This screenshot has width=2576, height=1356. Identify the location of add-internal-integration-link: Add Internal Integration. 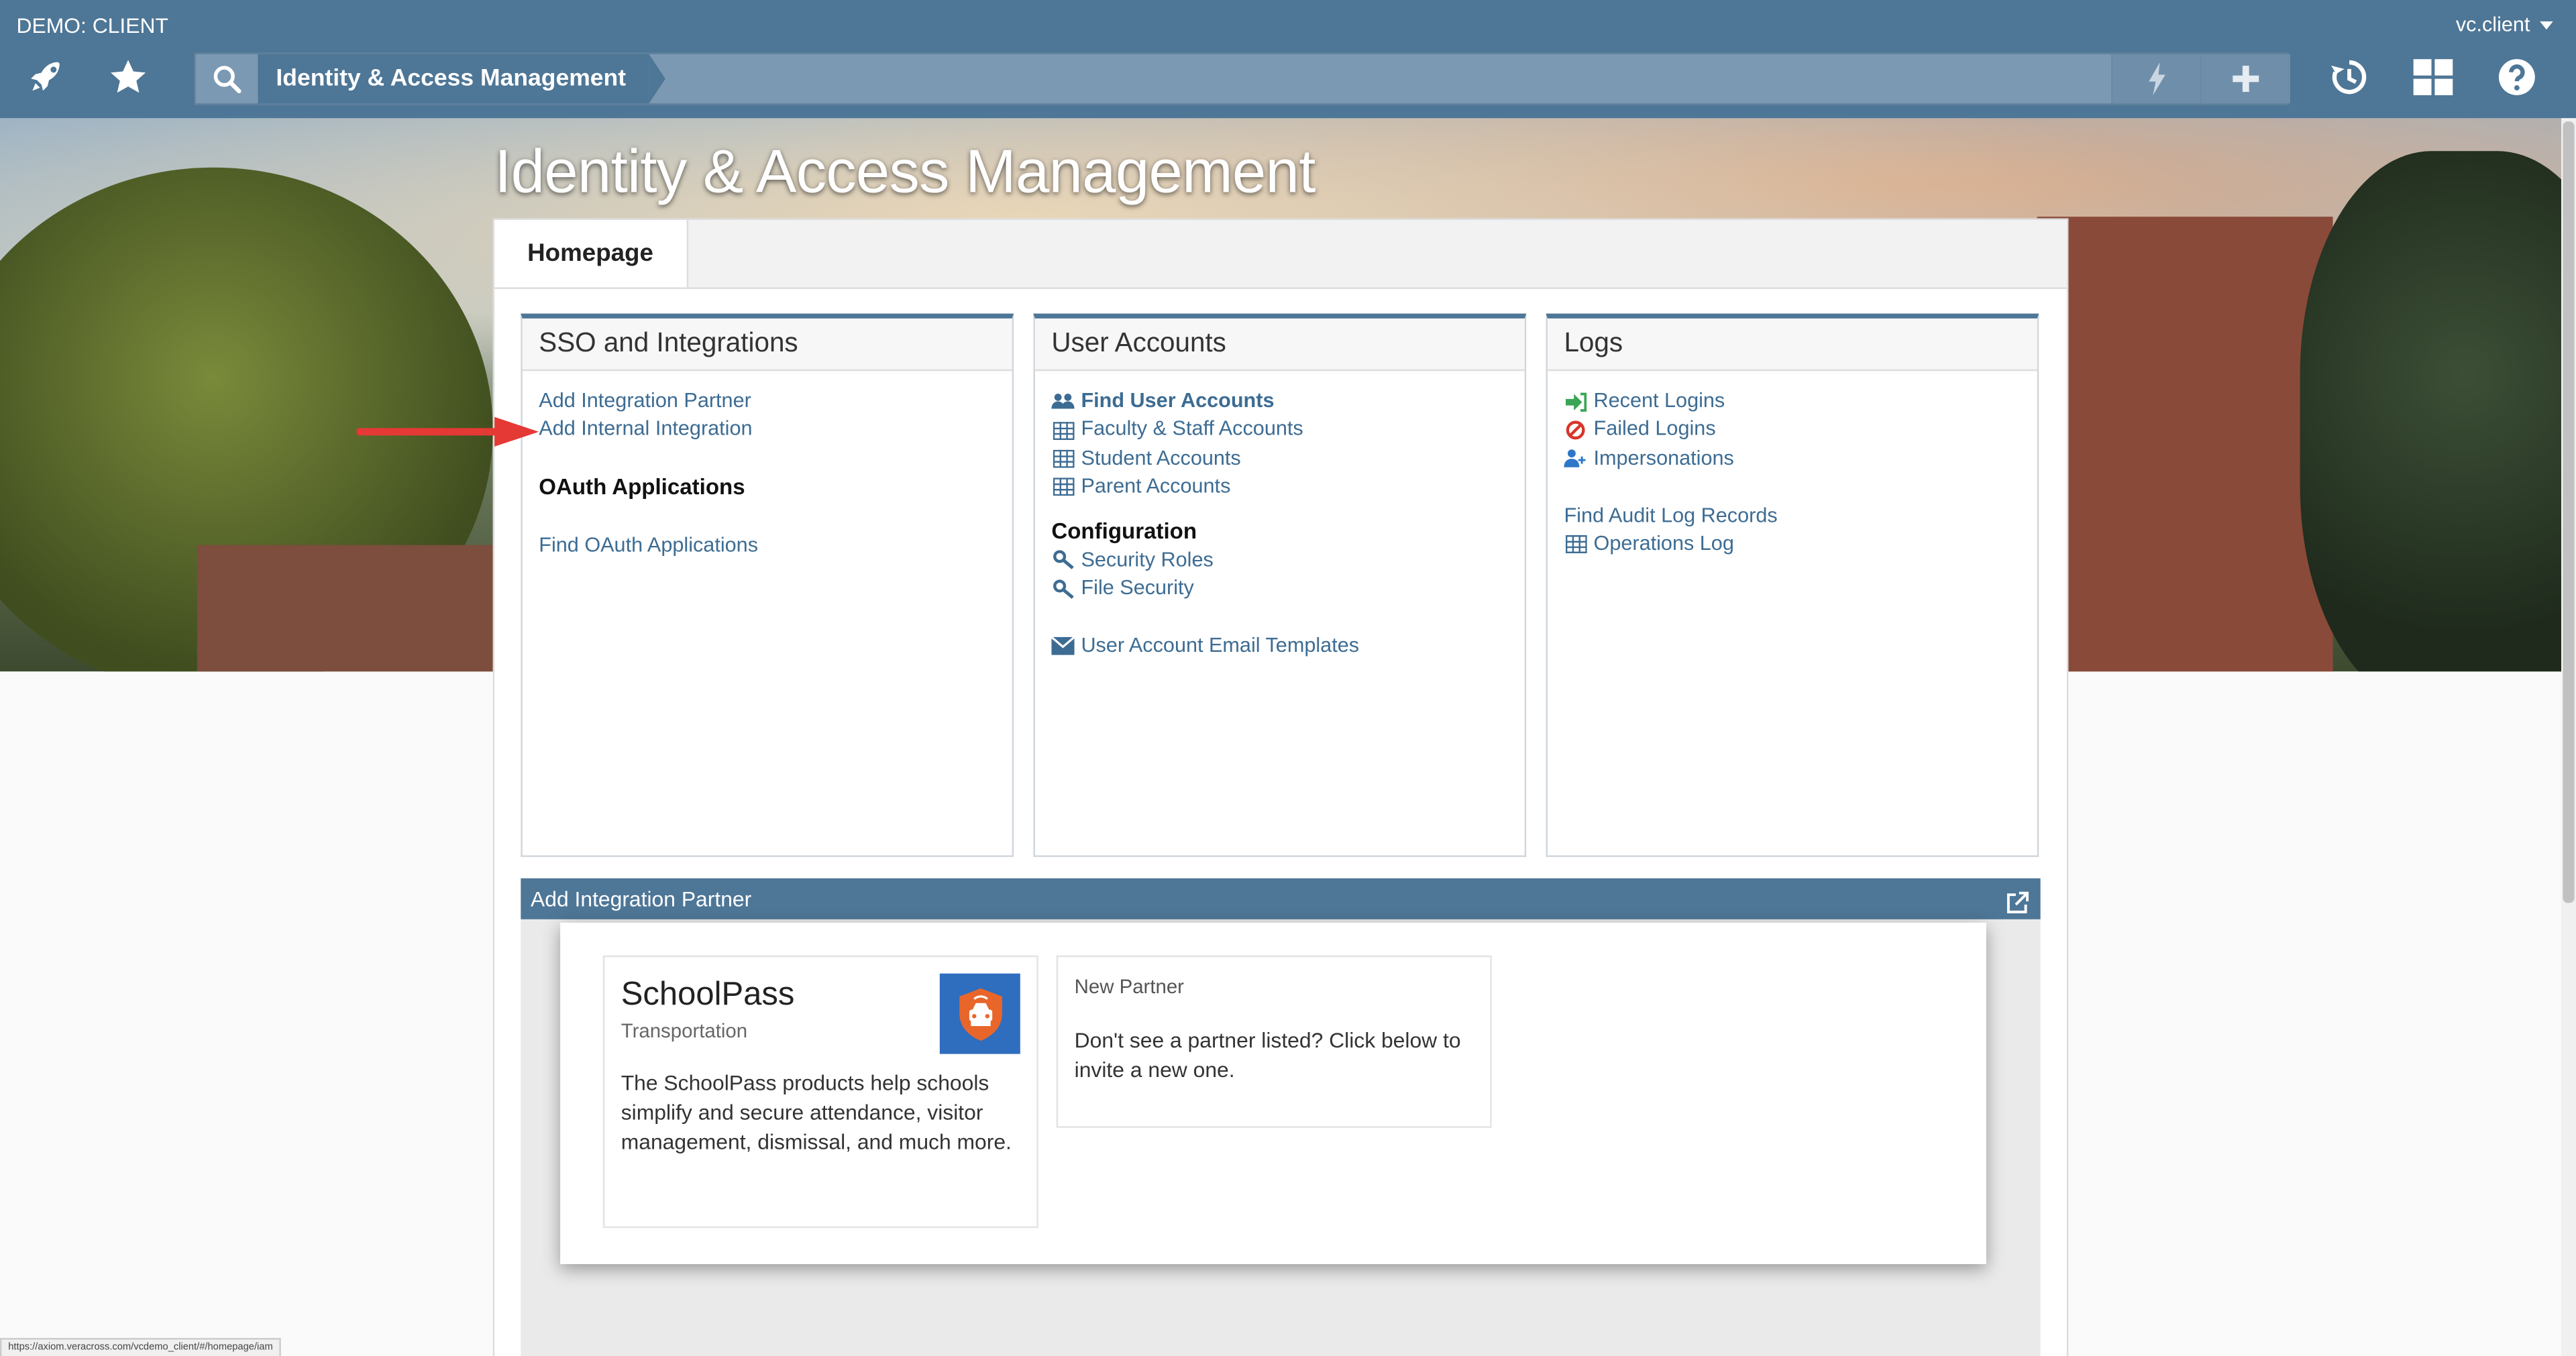
(767, 430).